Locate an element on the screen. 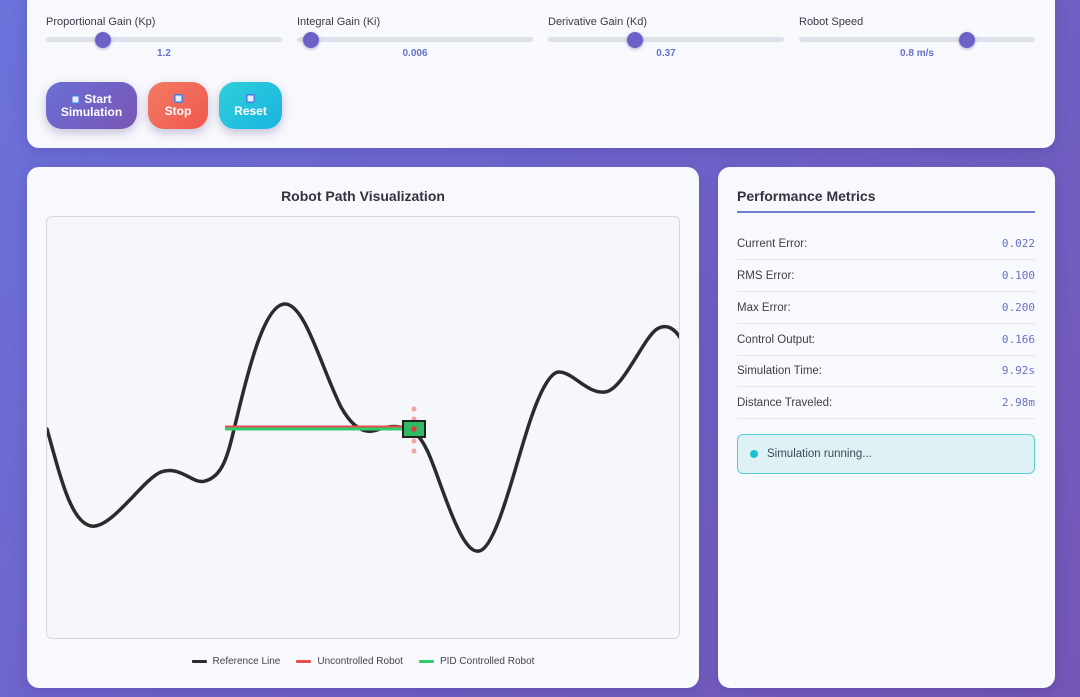 The image size is (1080, 697). metric-label: RMS Error: is located at coordinates (766, 275).